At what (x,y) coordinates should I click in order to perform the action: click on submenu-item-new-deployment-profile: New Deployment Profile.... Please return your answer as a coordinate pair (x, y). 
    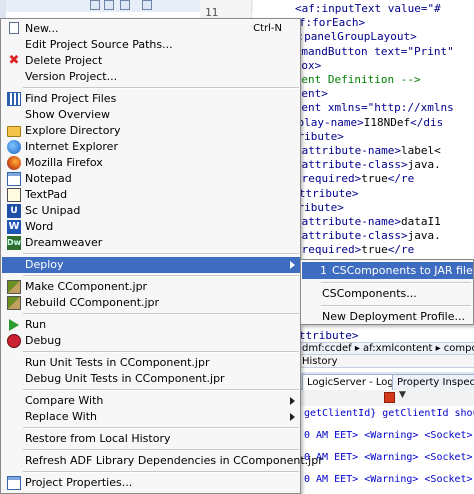
    Looking at the image, I should click on (387, 316).